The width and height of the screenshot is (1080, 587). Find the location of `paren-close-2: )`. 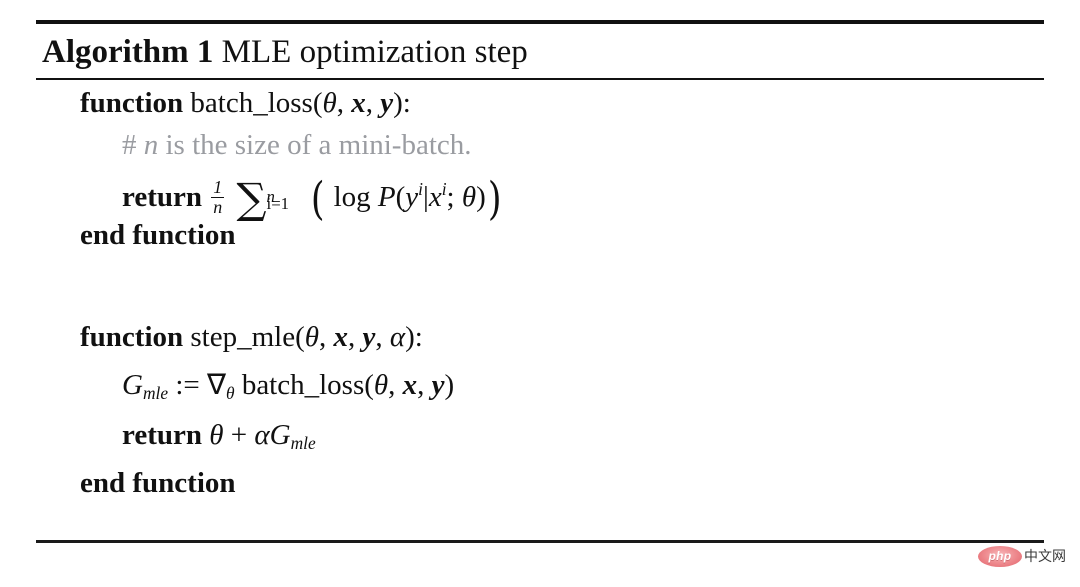

paren-close-2: ) is located at coordinates (481, 196).